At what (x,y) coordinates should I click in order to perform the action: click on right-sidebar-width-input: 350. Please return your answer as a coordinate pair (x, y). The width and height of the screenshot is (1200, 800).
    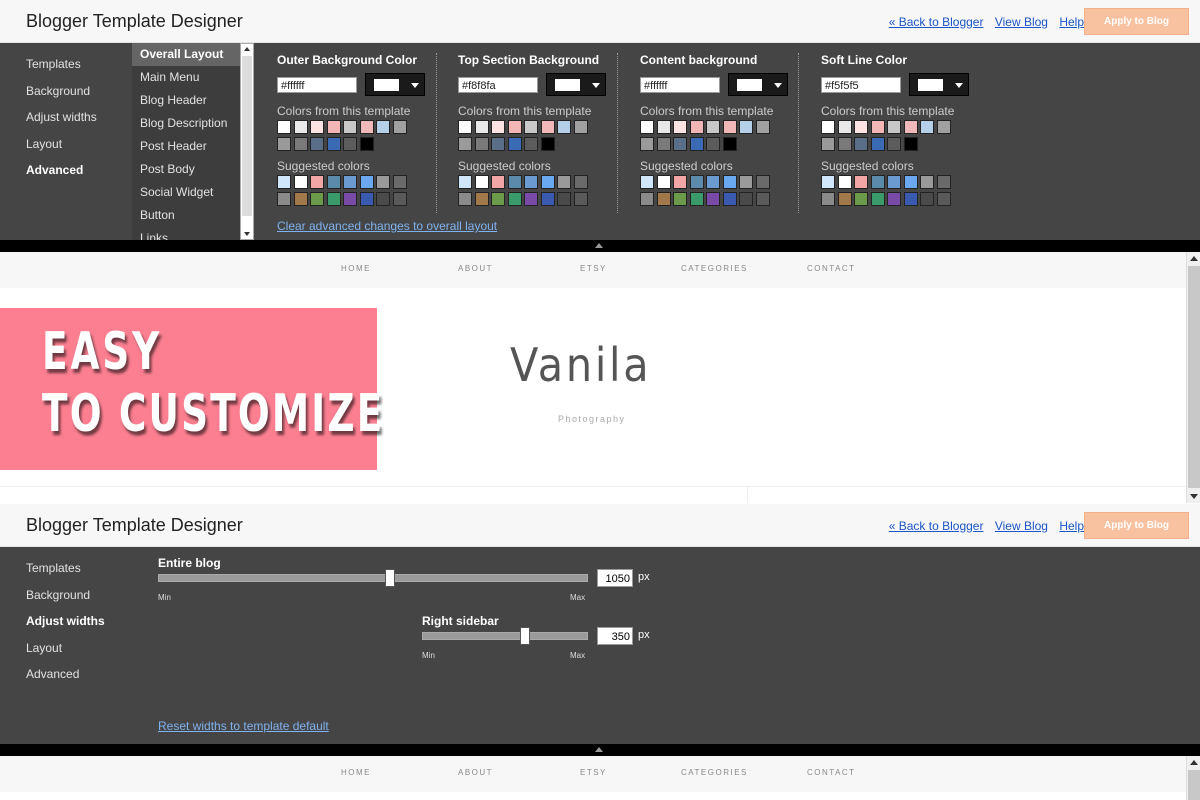
    Looking at the image, I should click on (615, 636).